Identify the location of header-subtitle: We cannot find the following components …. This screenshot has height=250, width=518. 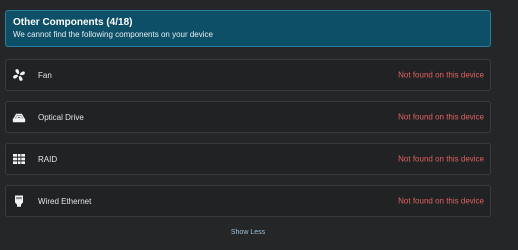
(113, 34).